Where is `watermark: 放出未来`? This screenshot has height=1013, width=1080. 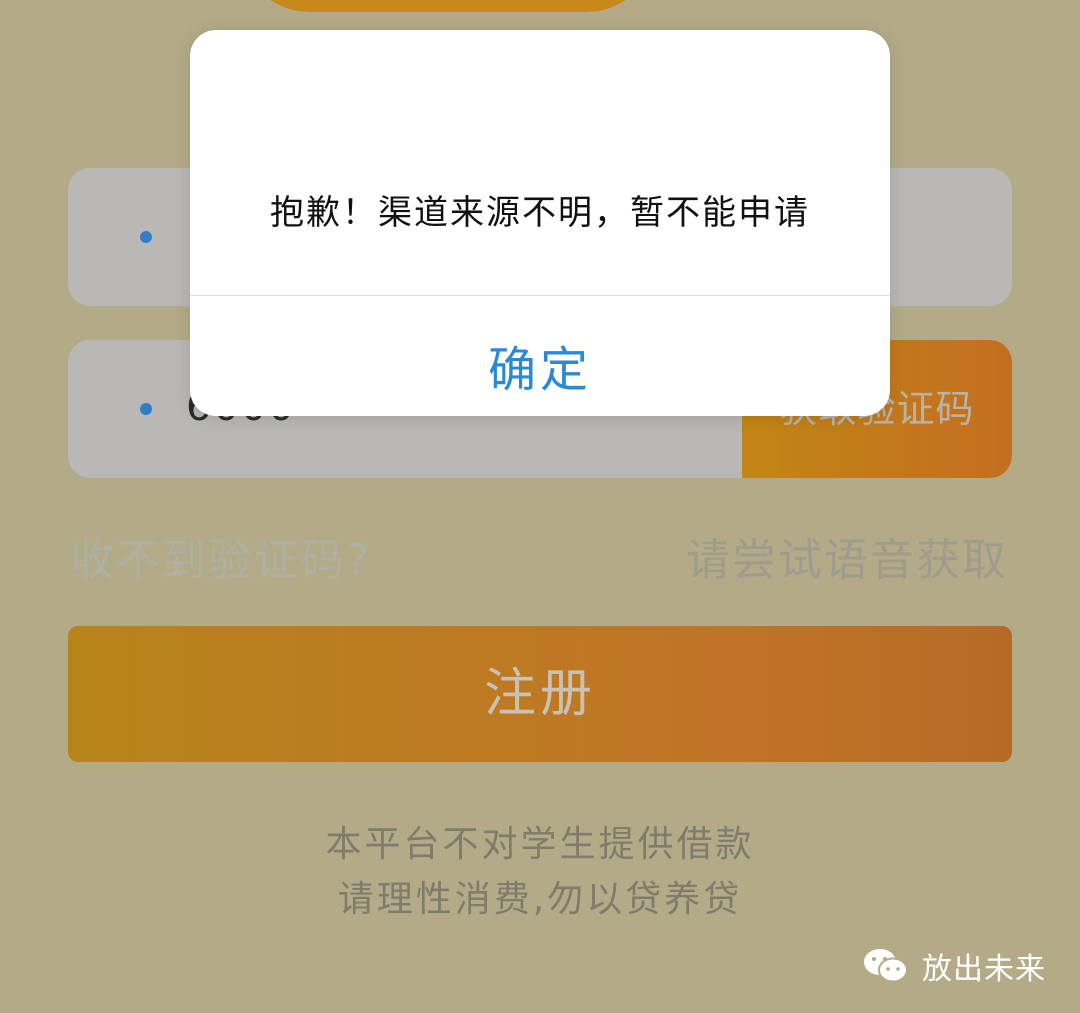 watermark: 放出未来 is located at coordinates (954, 966).